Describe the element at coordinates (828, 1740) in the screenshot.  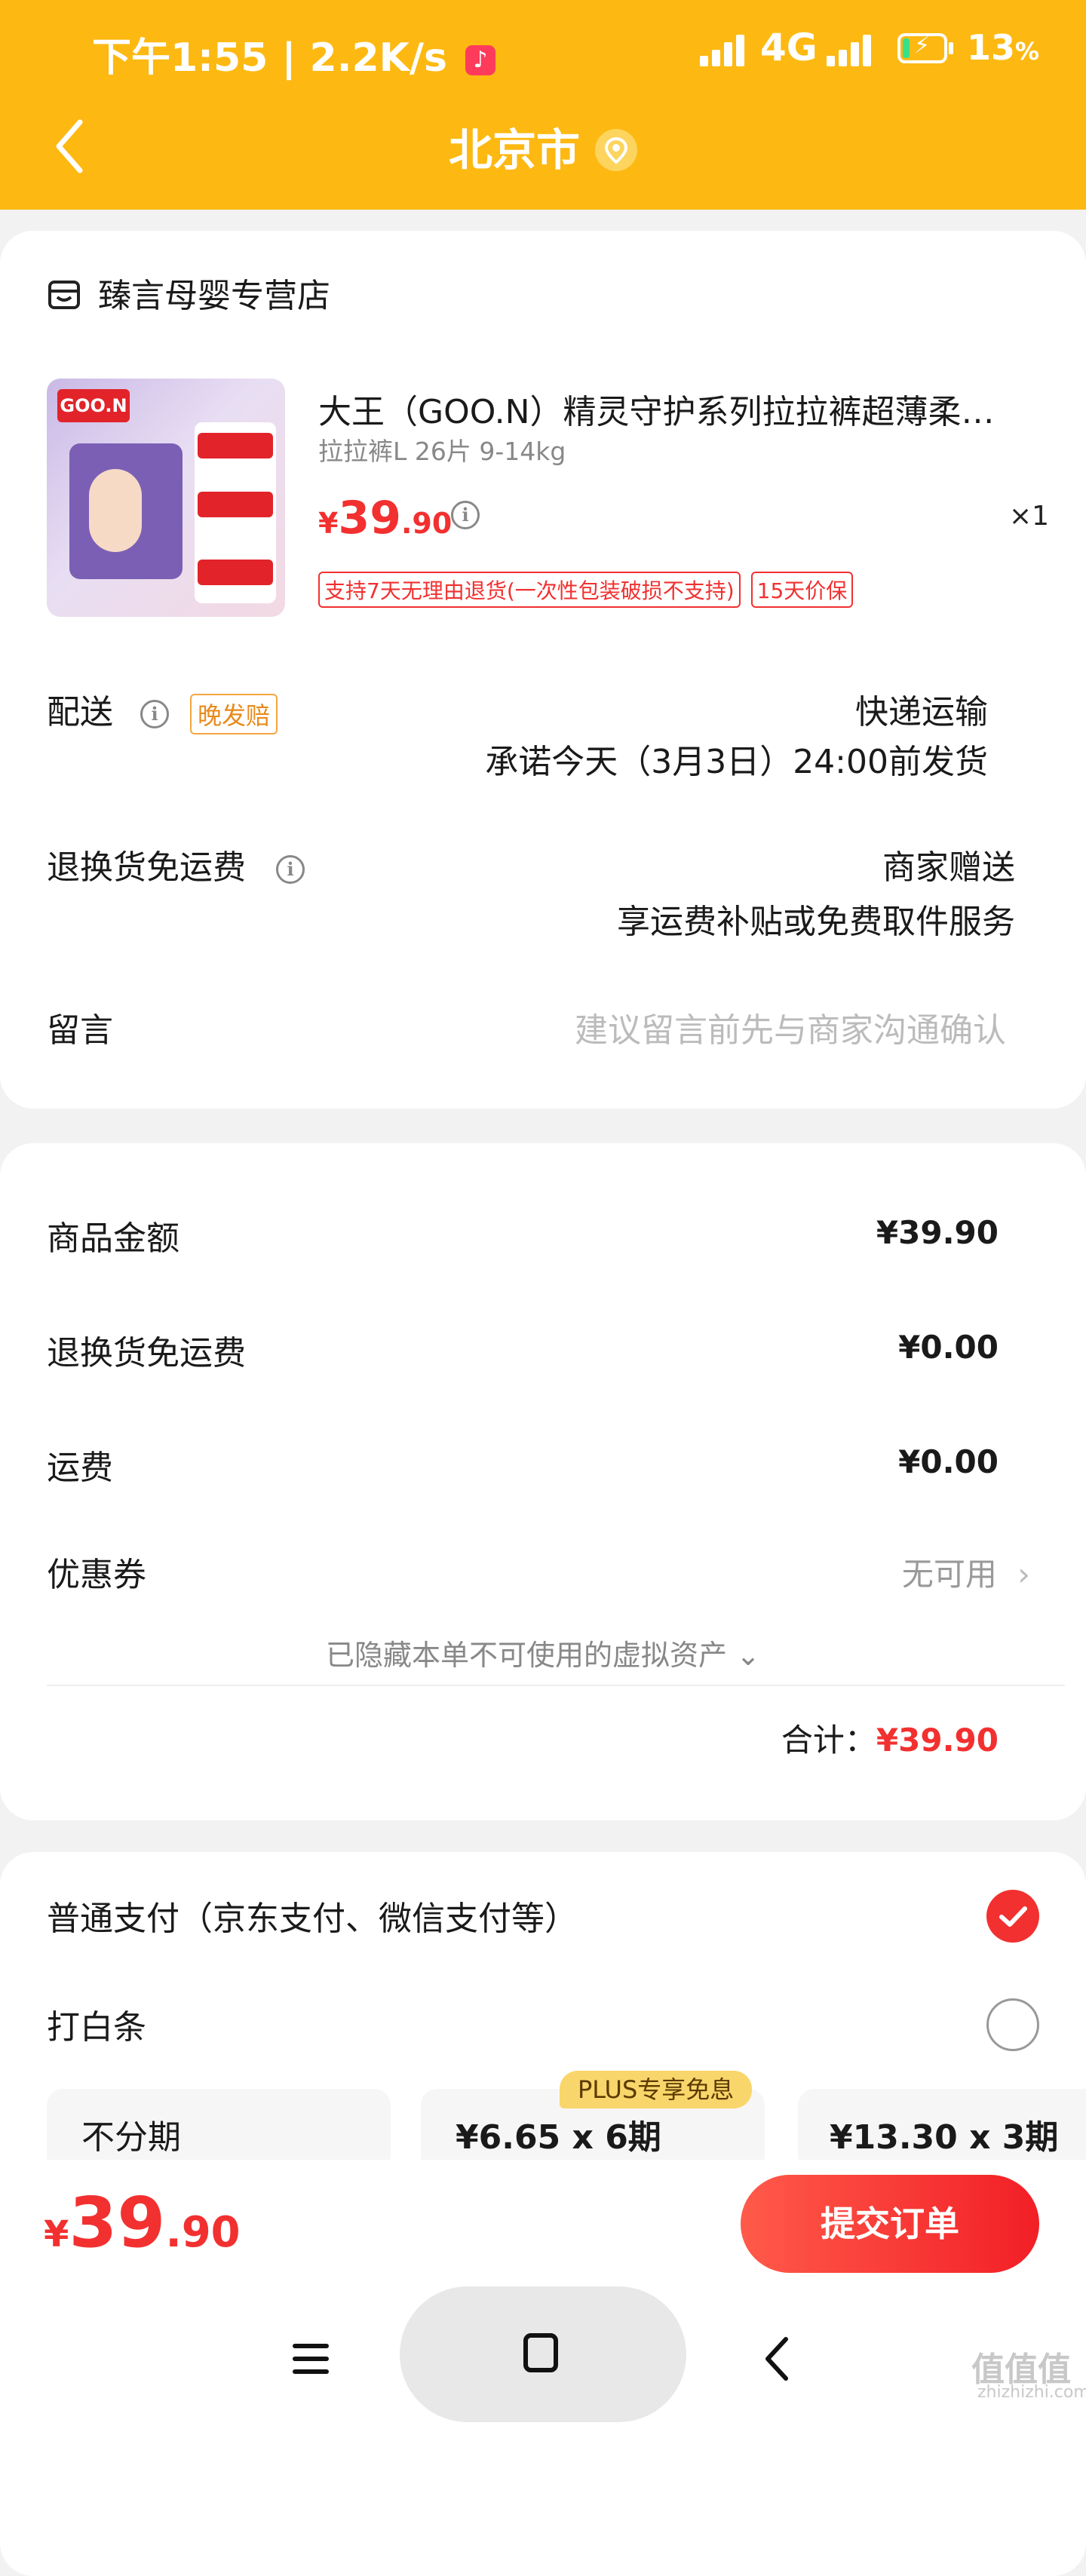
I see `total-label: 合计：` at that location.